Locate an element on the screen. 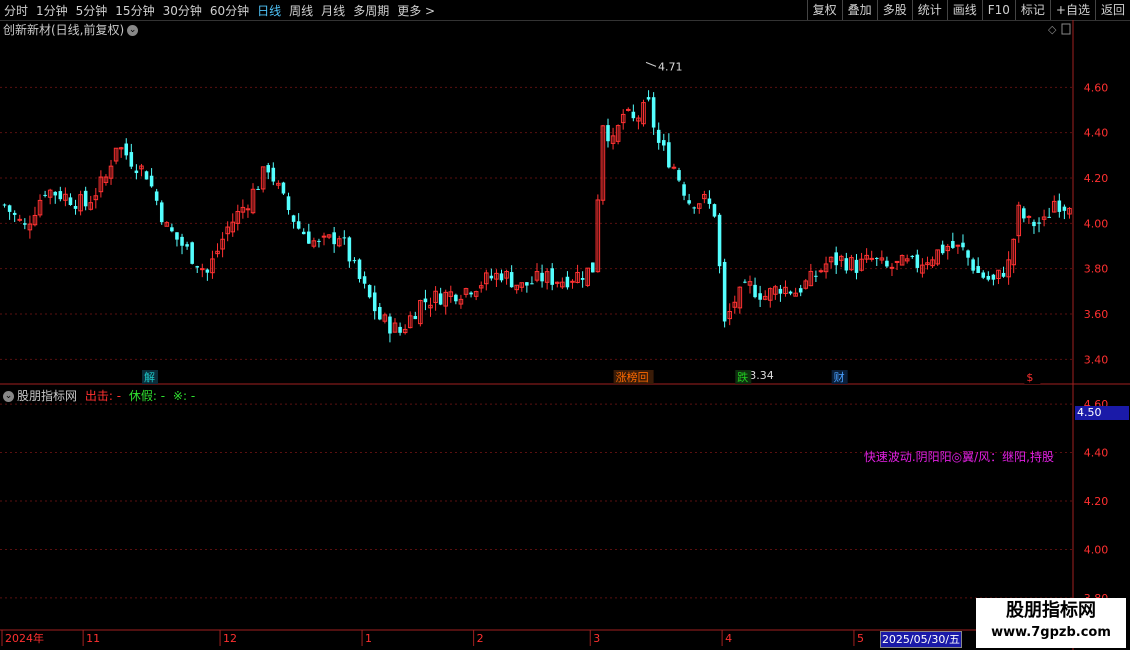 Image resolution: width=1130 pixels, height=650 pixels. tool-button-1: 叠加 is located at coordinates (859, 10).